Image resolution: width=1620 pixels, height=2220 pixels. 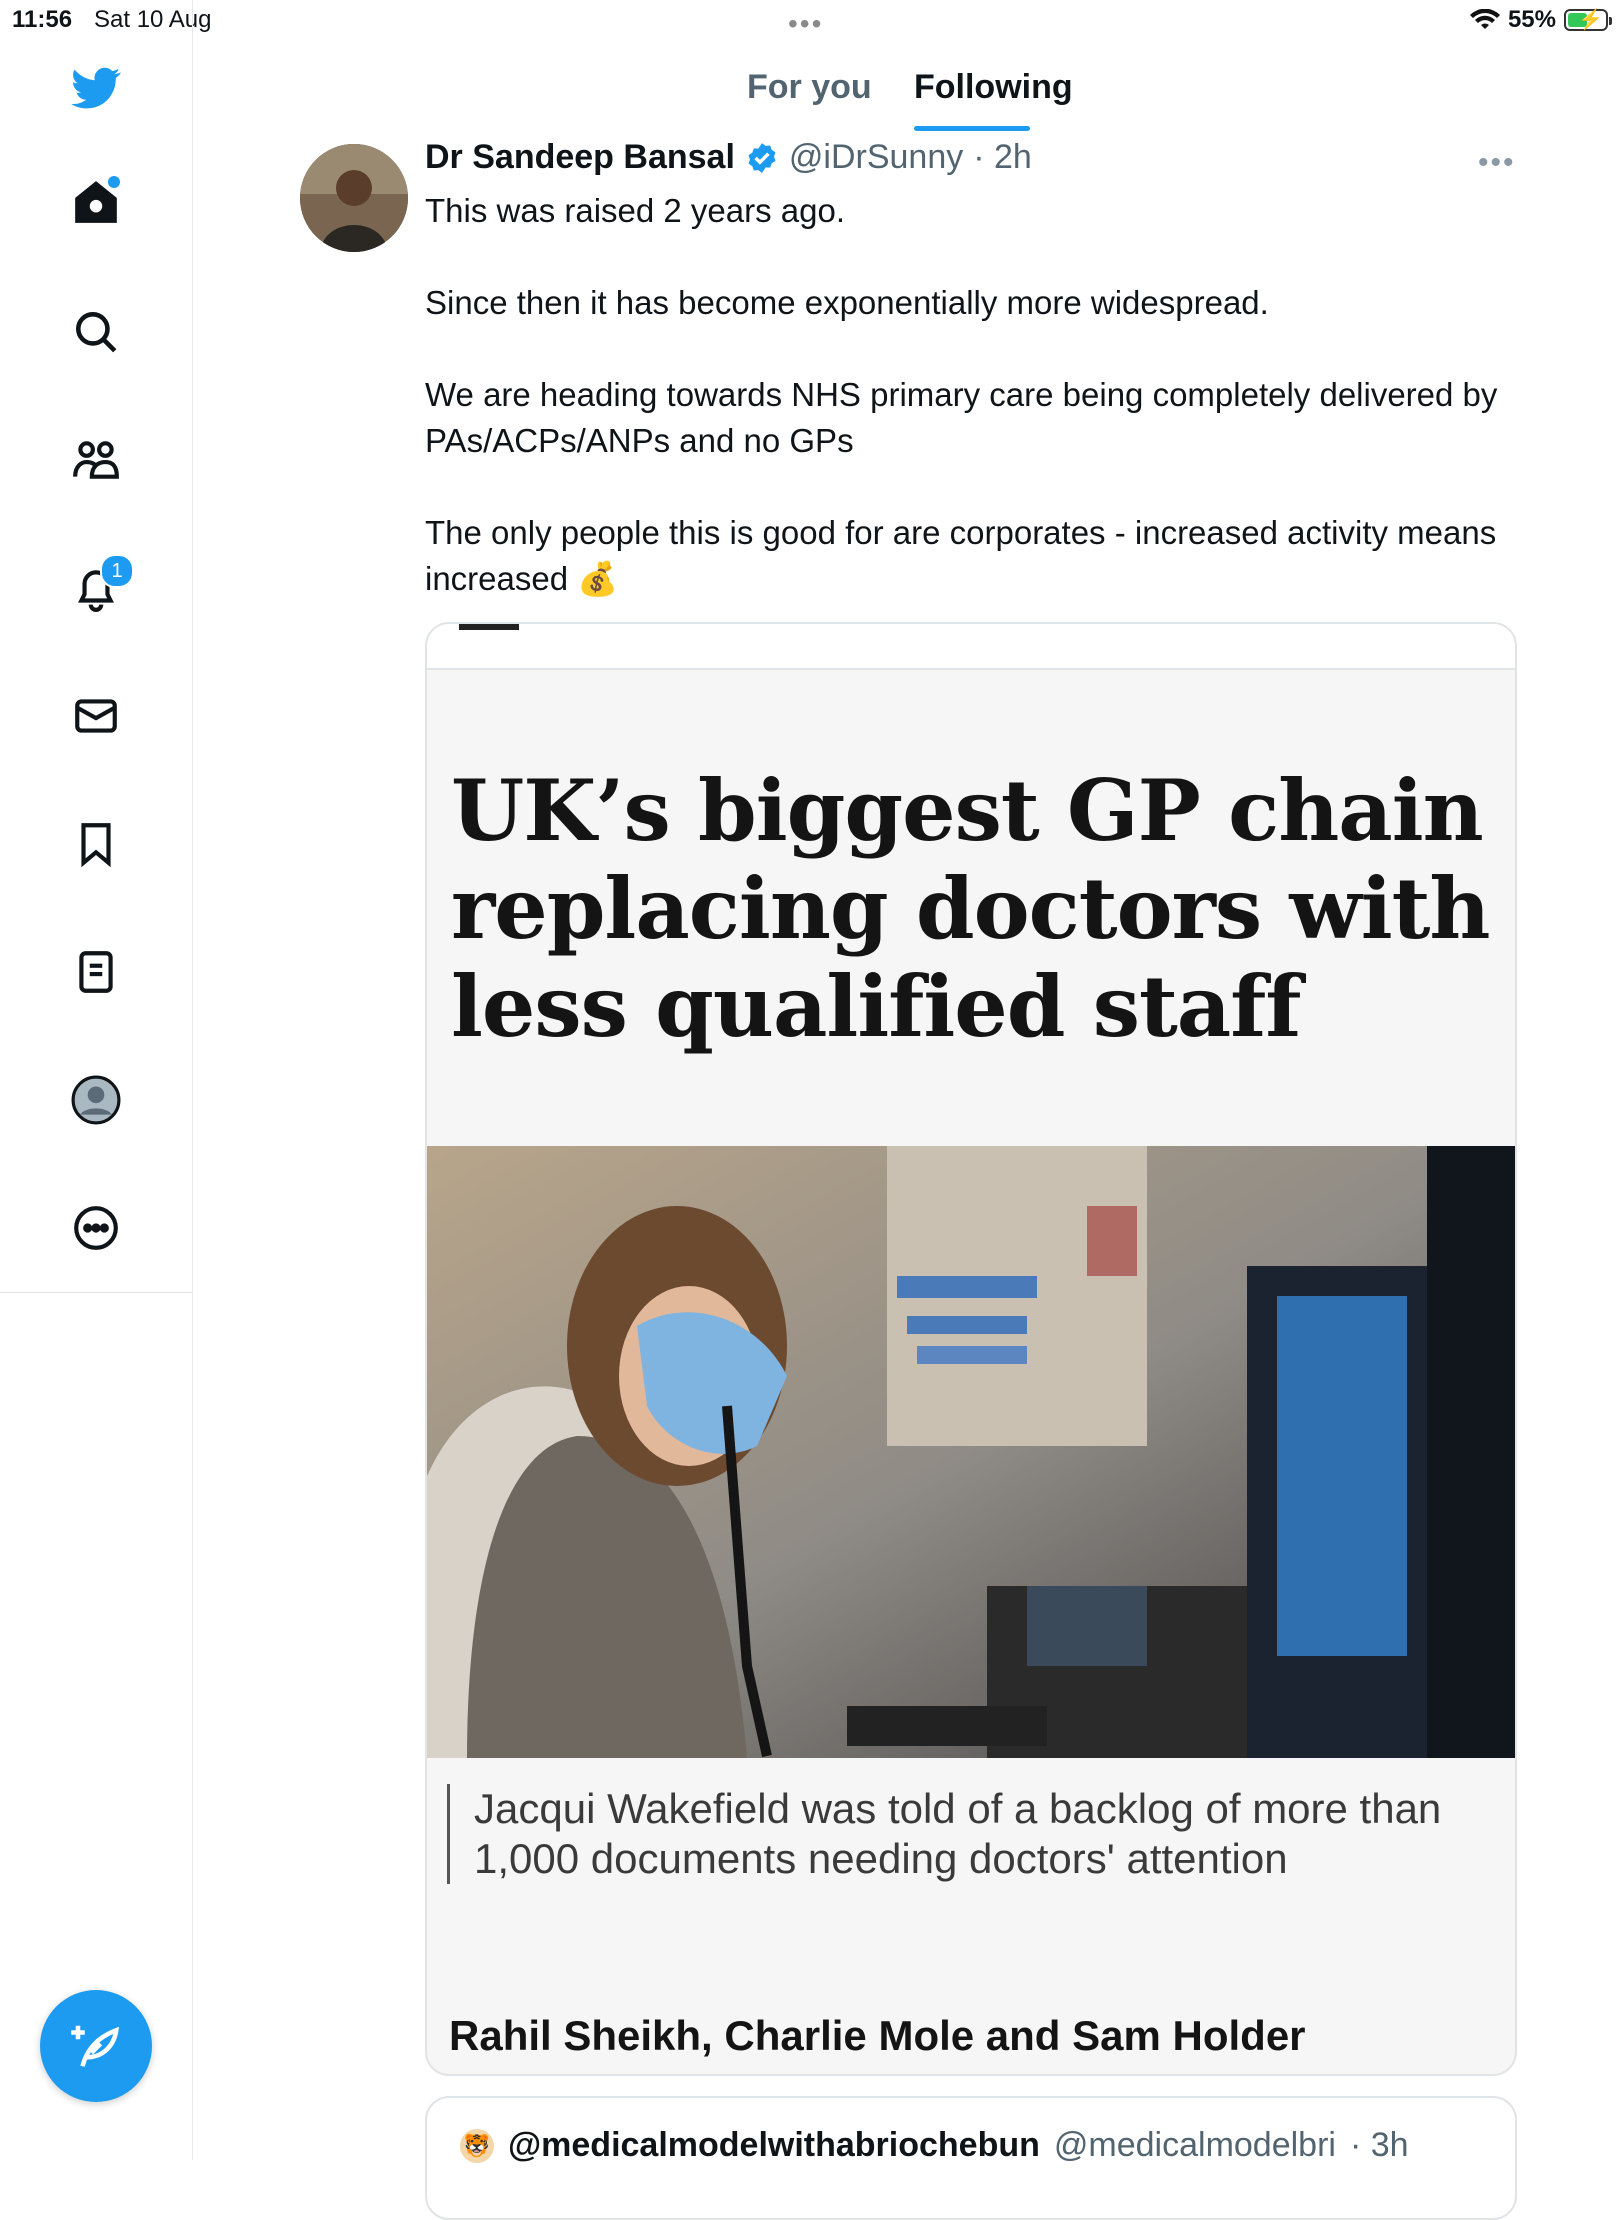 What do you see at coordinates (762, 157) in the screenshot?
I see `verified-badge-icon` at bounding box center [762, 157].